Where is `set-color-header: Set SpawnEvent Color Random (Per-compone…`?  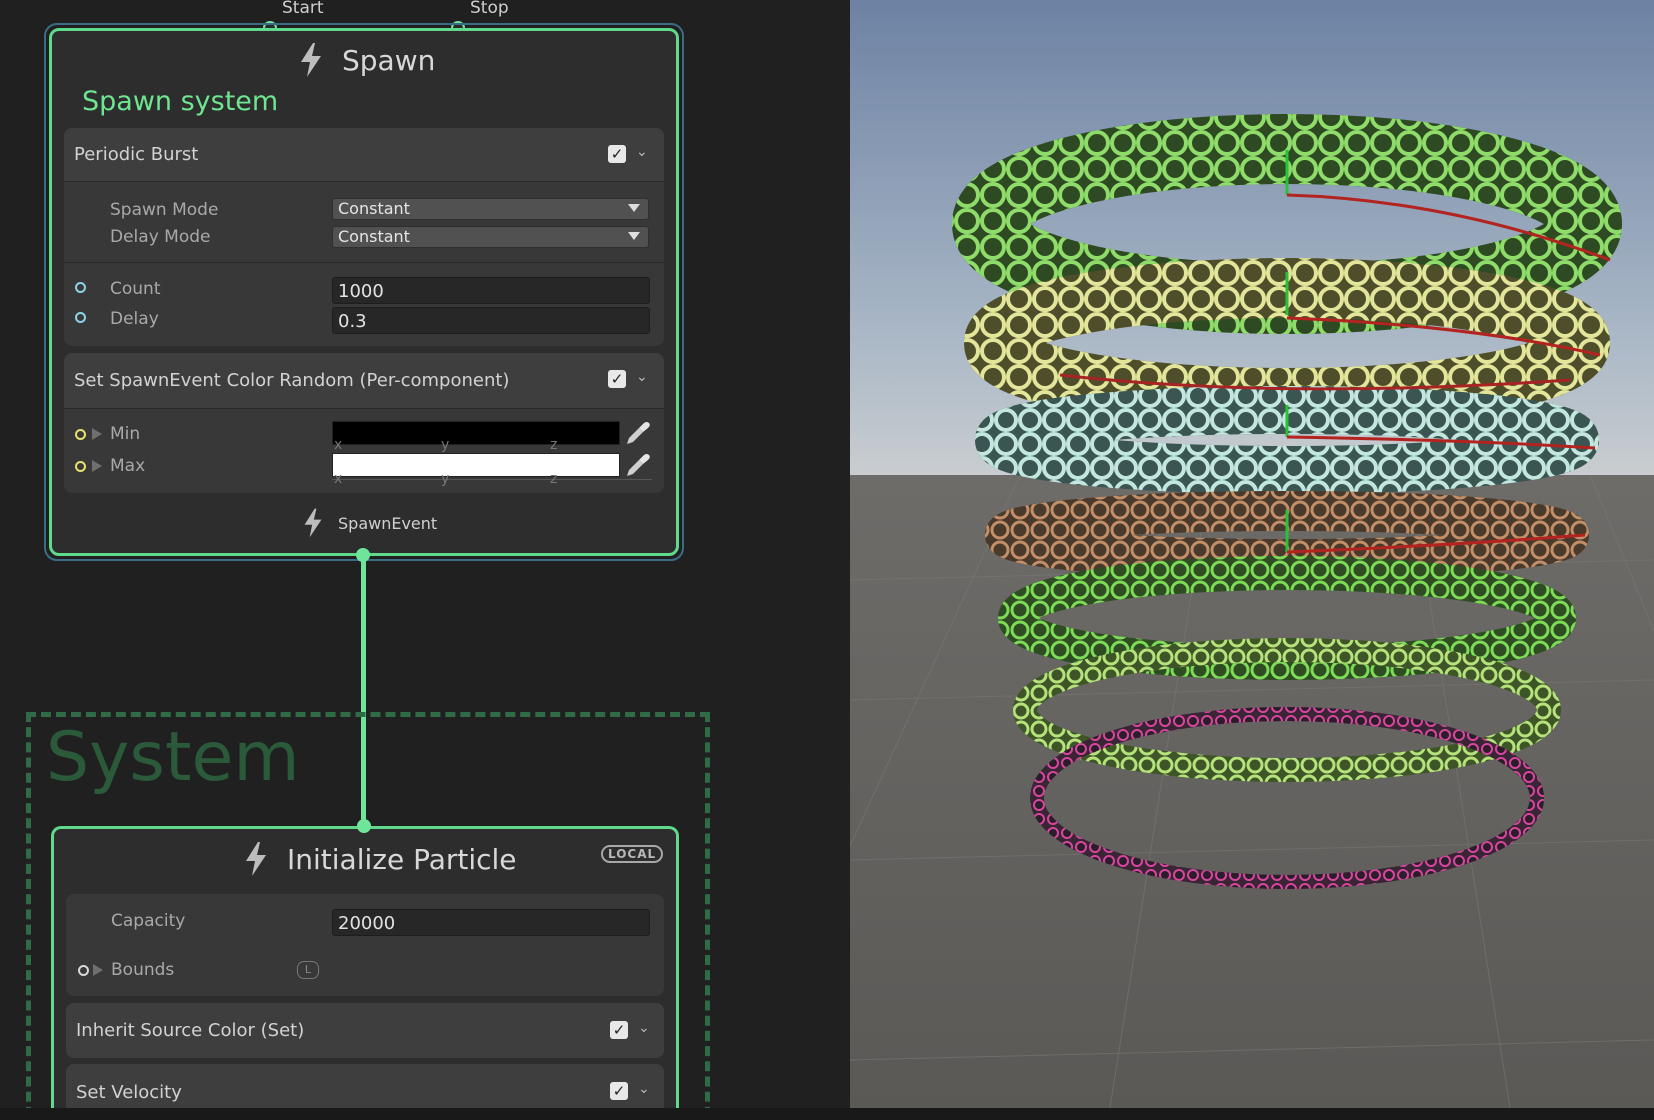
set-color-header: Set SpawnEvent Color Random (Per-compone… is located at coordinates (364, 381).